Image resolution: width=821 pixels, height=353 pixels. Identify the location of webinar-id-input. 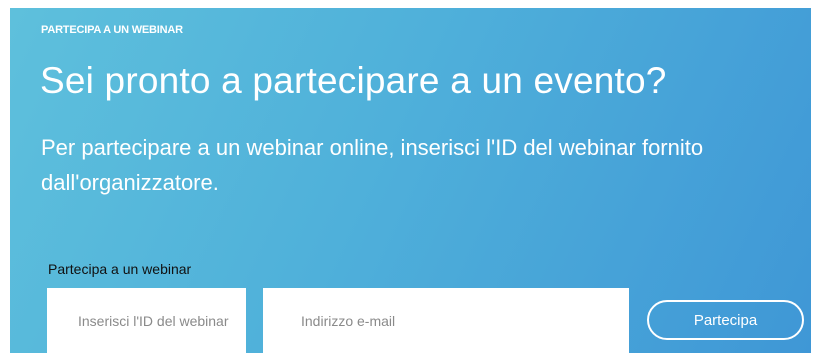
(146, 320).